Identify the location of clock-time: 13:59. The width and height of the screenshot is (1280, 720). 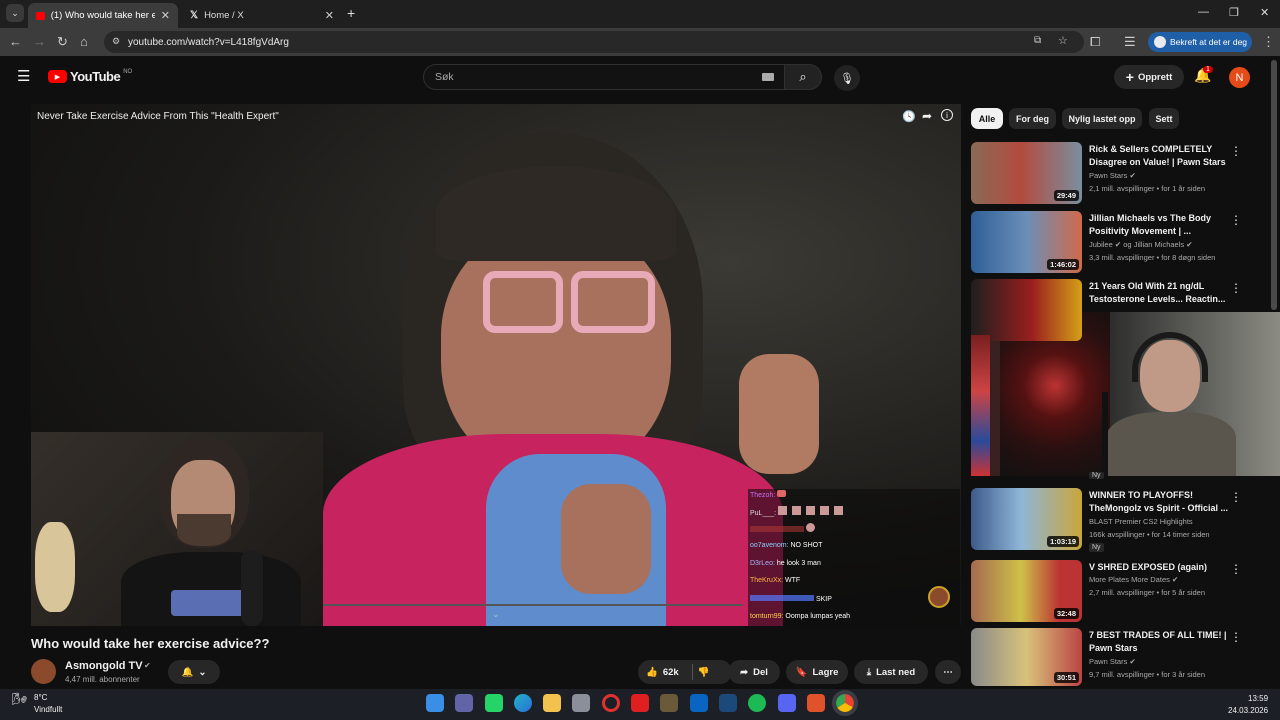
(1258, 698).